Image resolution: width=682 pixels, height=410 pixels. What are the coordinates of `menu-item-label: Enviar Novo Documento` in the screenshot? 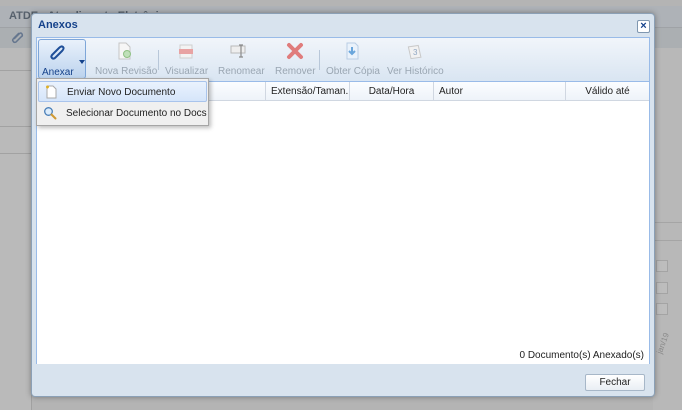 It's located at (121, 92).